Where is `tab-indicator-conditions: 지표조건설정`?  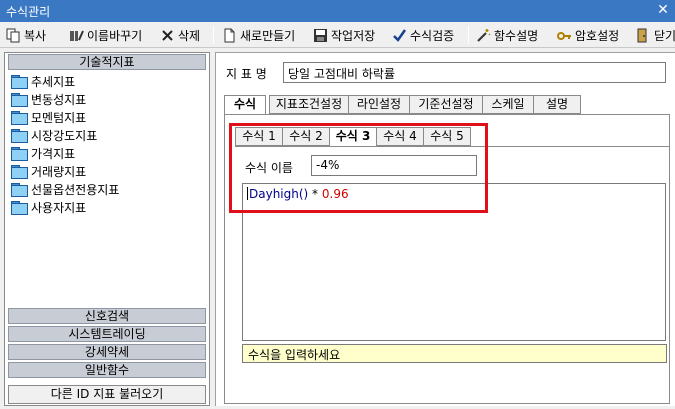 tab-indicator-conditions: 지표조건설정 is located at coordinates (309, 104).